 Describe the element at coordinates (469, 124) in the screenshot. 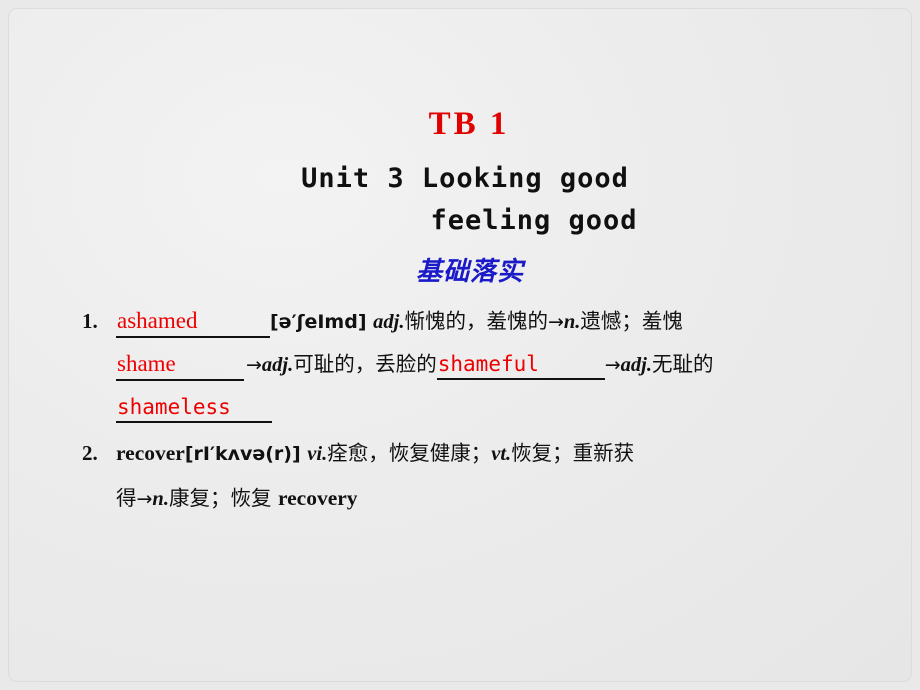

I see `page-title: TB 1` at that location.